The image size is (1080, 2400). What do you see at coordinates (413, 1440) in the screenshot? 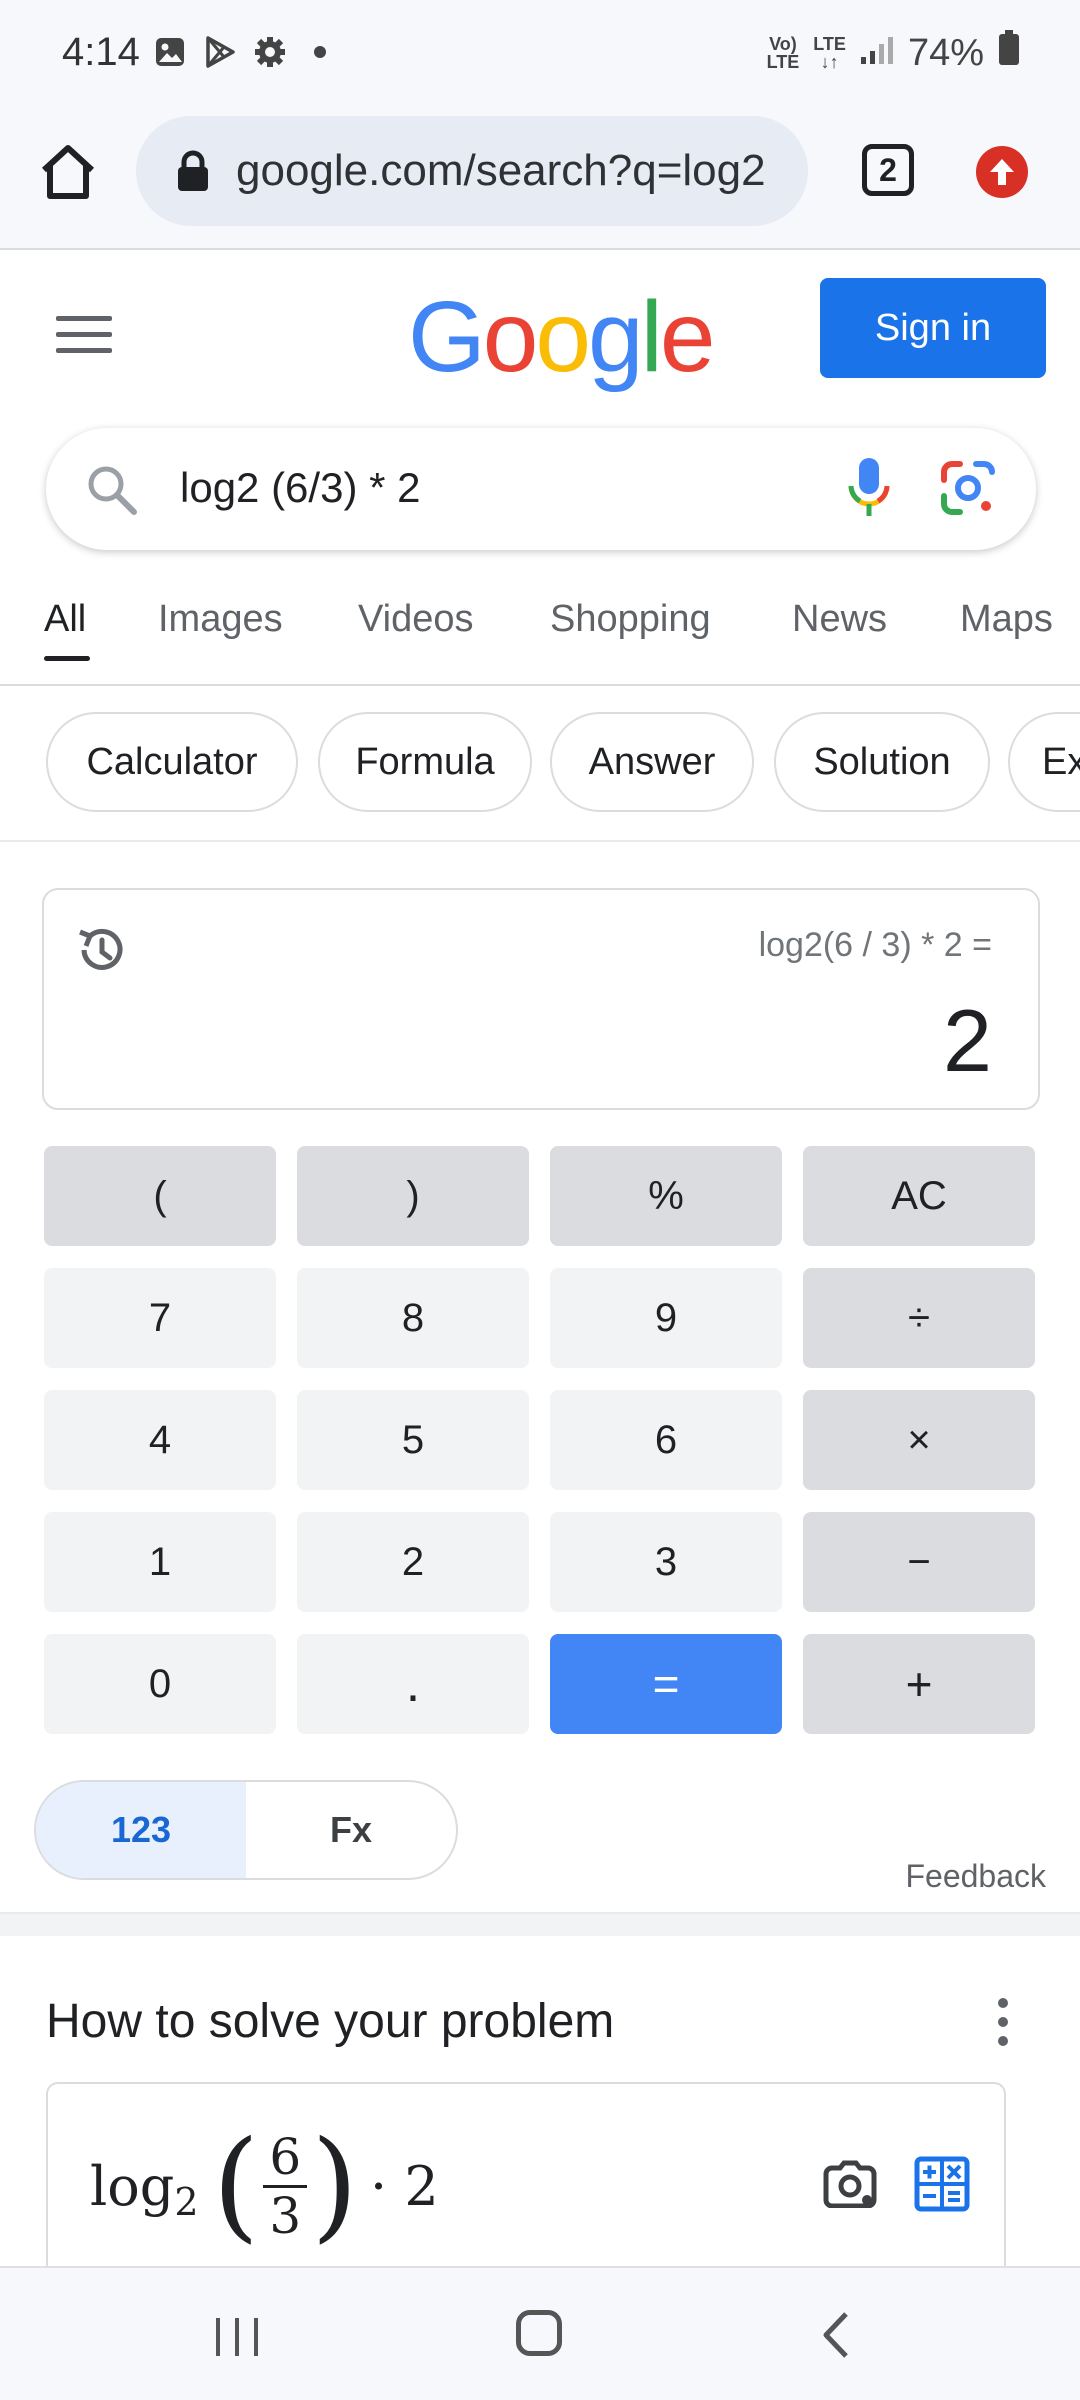
I see `key-5: 5` at bounding box center [413, 1440].